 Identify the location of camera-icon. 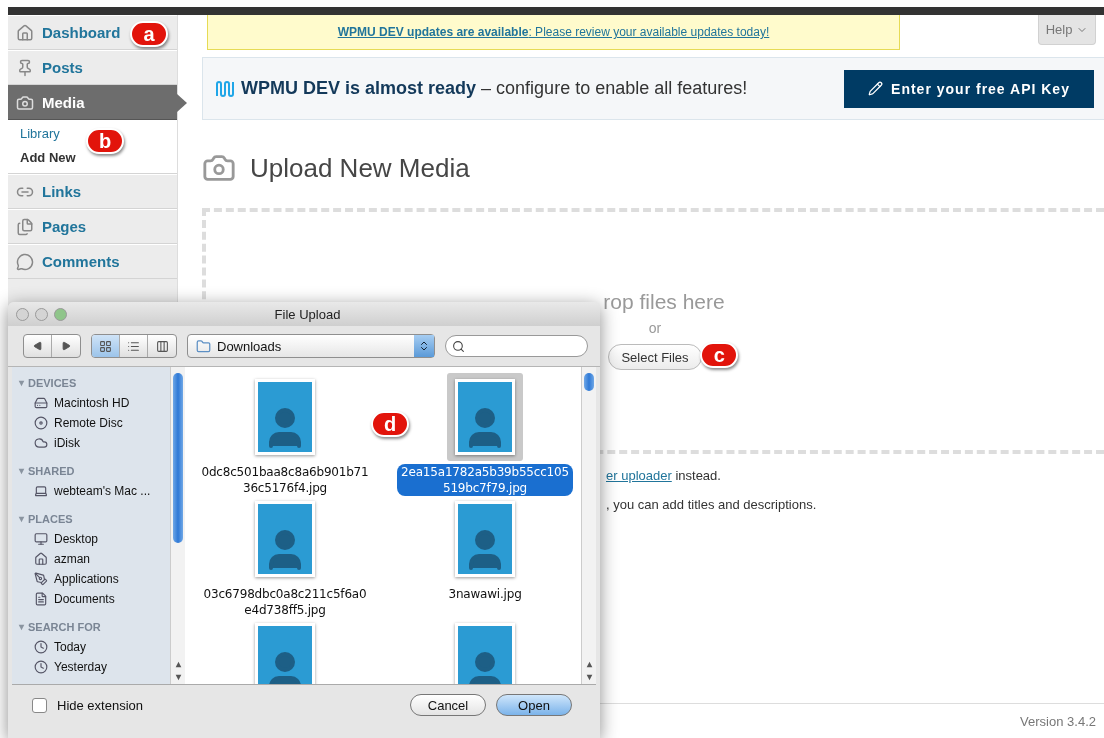
(25, 102).